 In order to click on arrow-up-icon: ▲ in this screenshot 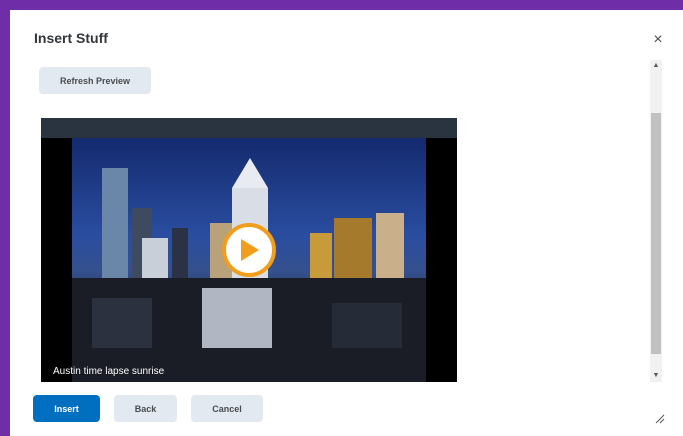, I will do `click(656, 66)`.